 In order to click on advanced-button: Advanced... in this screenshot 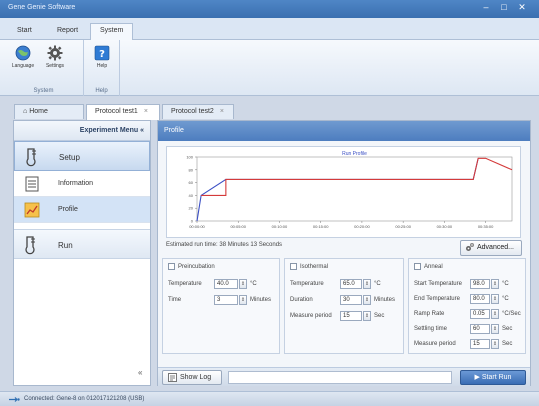, I will do `click(491, 248)`.